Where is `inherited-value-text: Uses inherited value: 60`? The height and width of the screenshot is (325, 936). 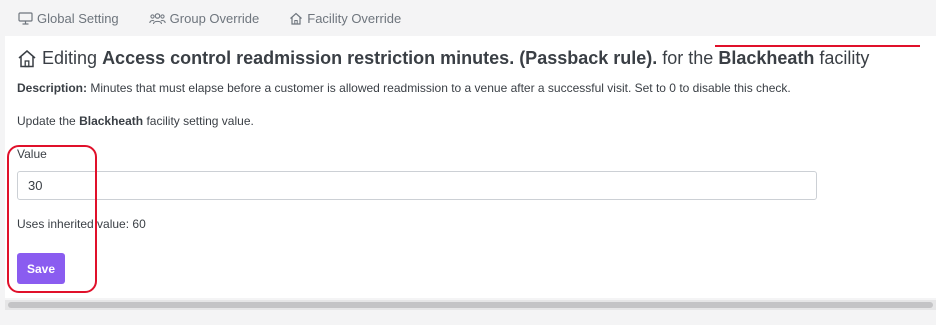
inherited-value-text: Uses inherited value: 60 is located at coordinates (81, 224).